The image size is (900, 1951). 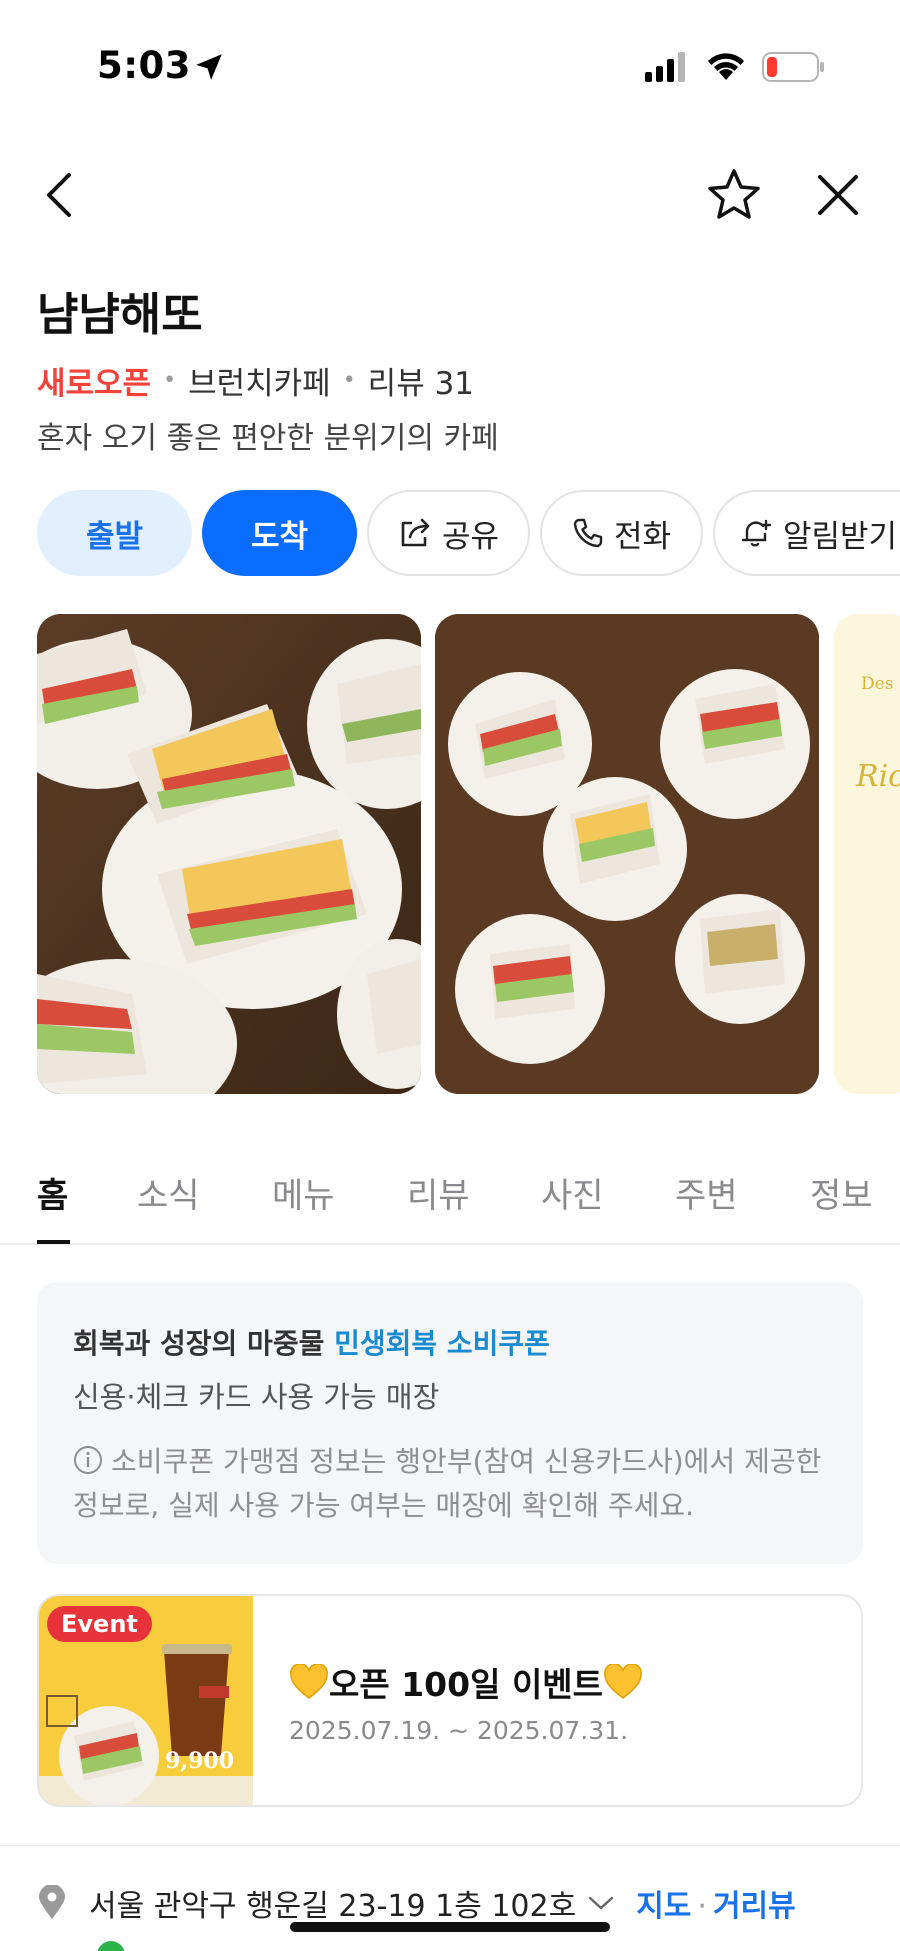 I want to click on favorite-button, so click(x=734, y=195).